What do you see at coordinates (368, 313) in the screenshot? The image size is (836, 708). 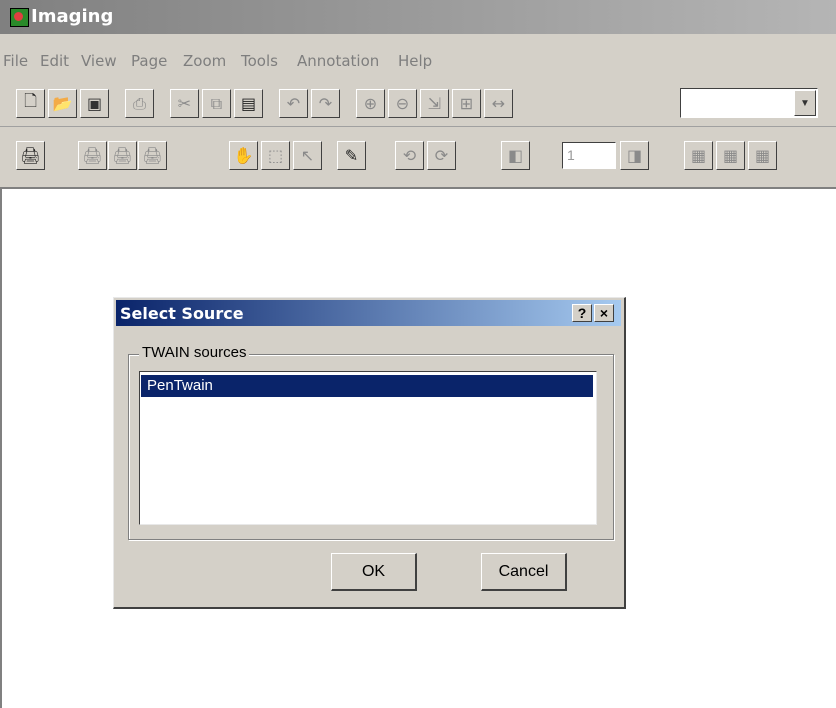 I see `dialog-title-bar: Select Source ? ×` at bounding box center [368, 313].